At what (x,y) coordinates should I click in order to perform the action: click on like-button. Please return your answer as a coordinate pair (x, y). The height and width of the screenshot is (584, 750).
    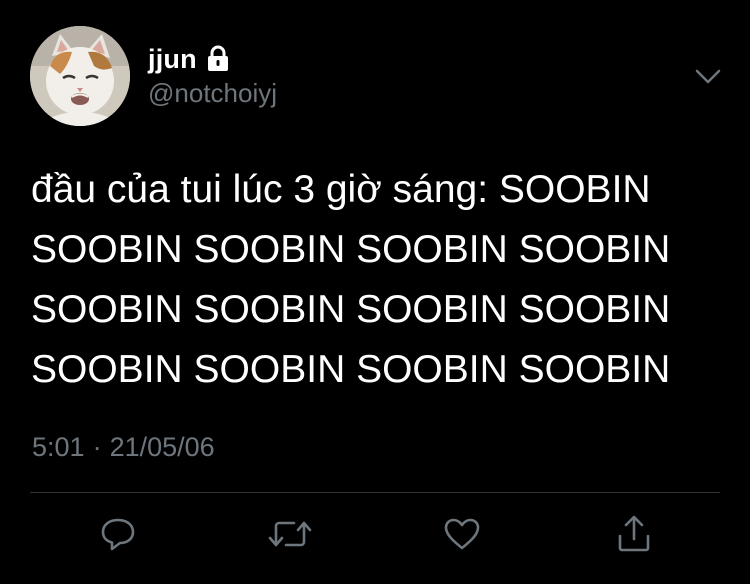
    Looking at the image, I should click on (462, 534).